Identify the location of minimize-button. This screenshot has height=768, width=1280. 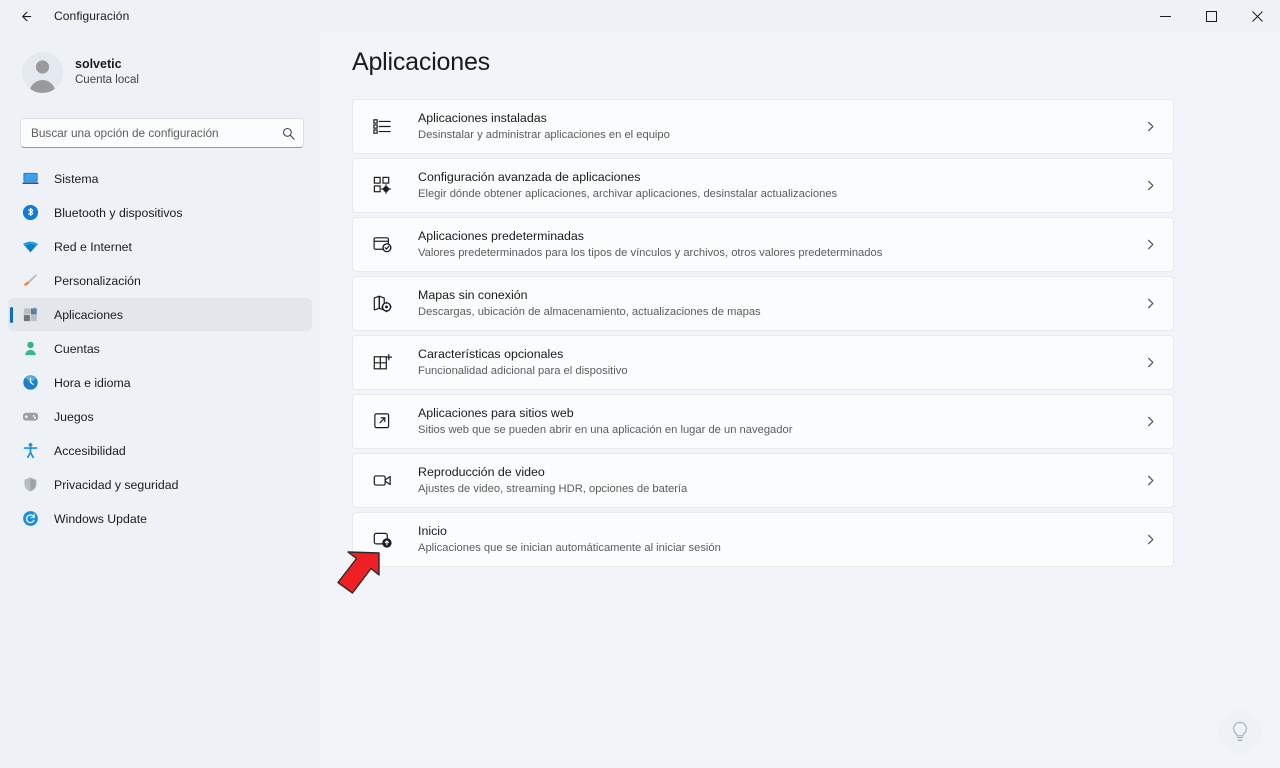
(1165, 16).